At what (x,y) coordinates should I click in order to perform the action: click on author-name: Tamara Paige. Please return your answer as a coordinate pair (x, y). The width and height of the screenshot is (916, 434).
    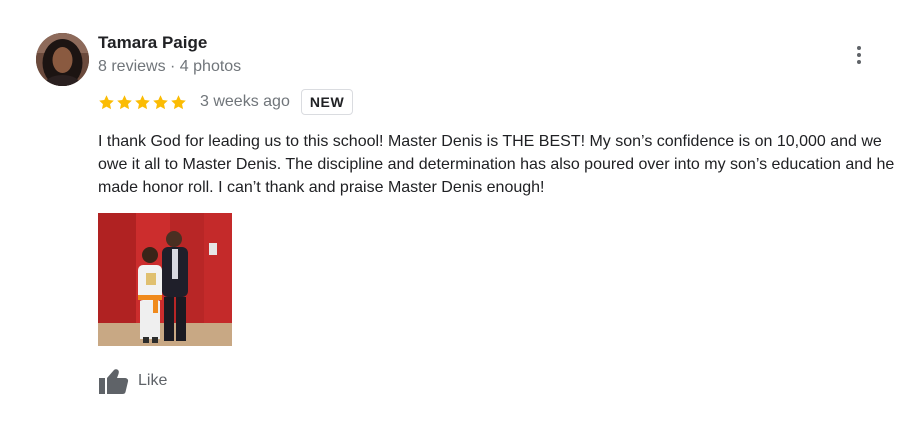
    Looking at the image, I should click on (152, 43).